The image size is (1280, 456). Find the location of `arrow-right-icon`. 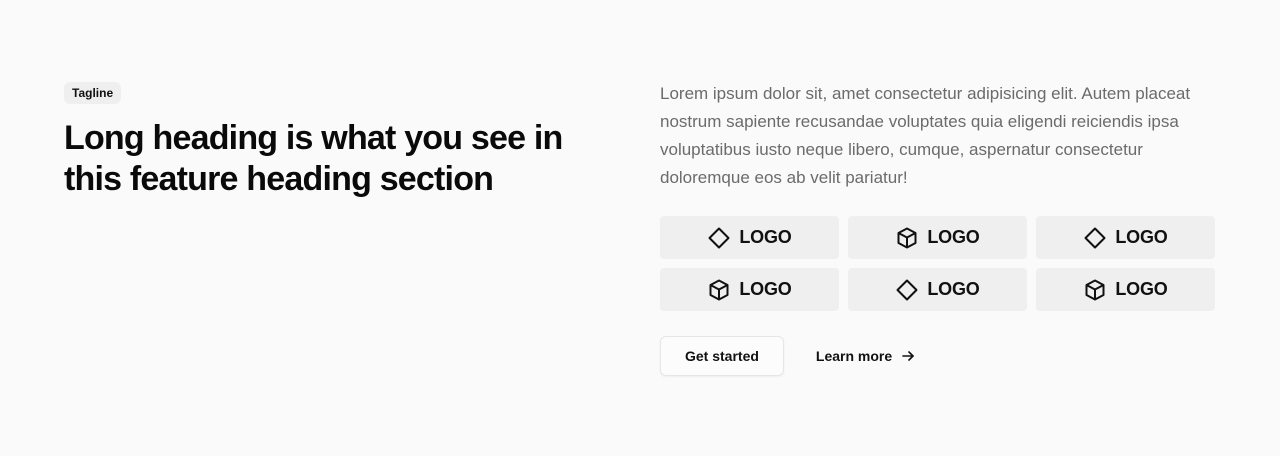

arrow-right-icon is located at coordinates (908, 356).